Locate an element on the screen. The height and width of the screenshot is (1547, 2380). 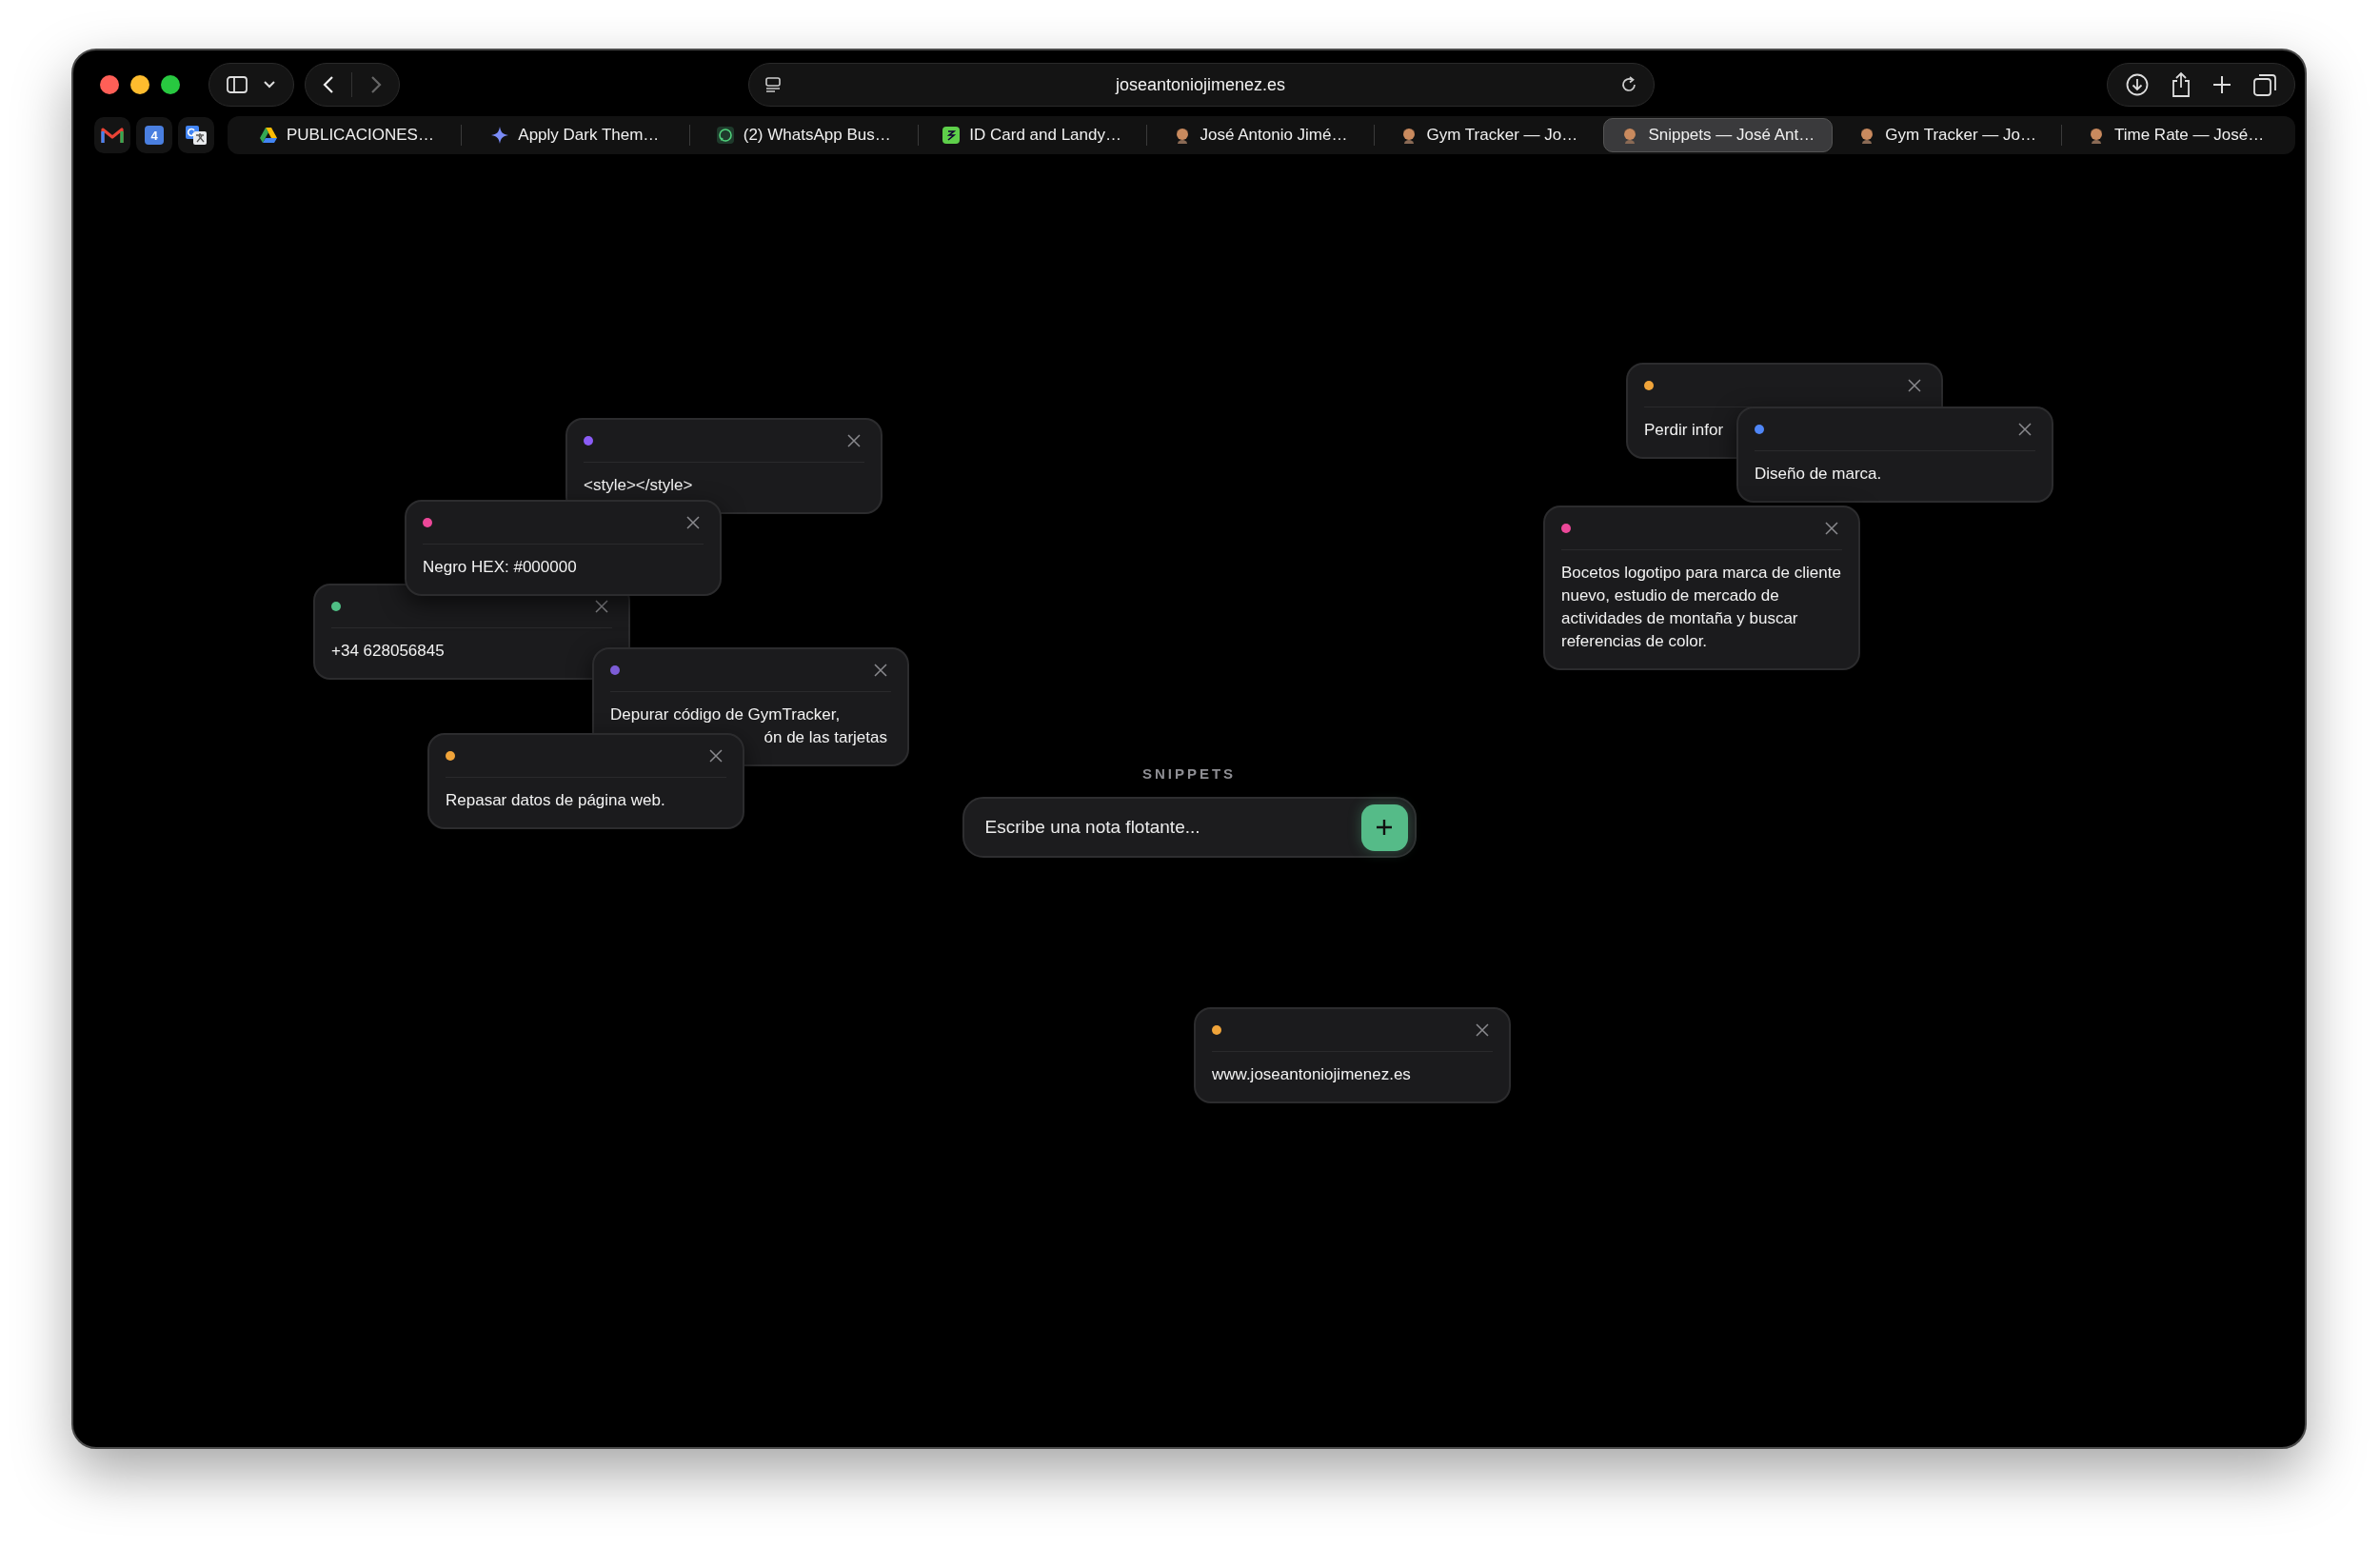
note-text: Perdir infor is located at coordinates (1684, 430).